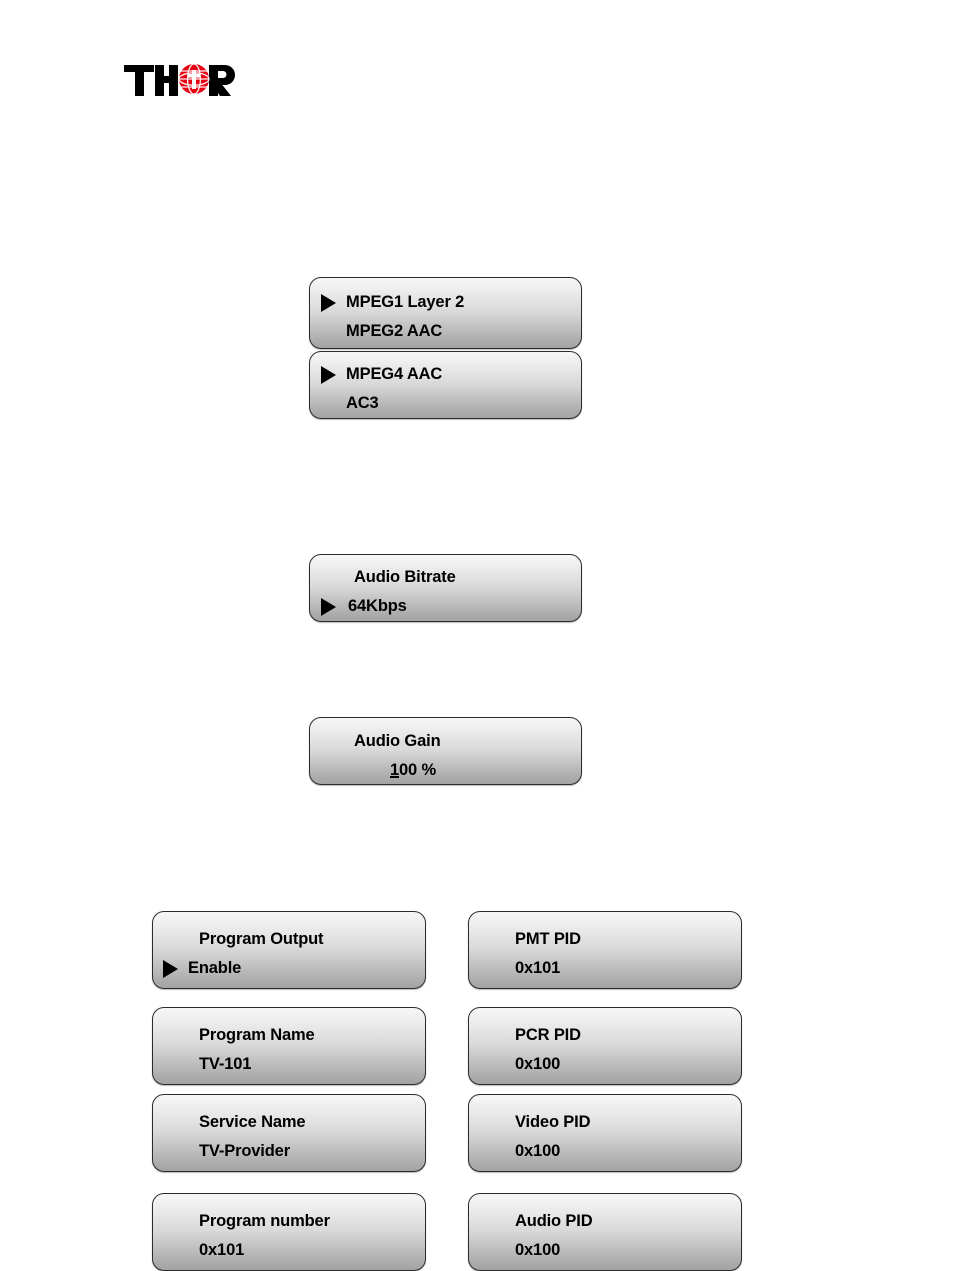 The width and height of the screenshot is (954, 1271). Describe the element at coordinates (264, 1221) in the screenshot. I see `program-number-label: Program number` at that location.